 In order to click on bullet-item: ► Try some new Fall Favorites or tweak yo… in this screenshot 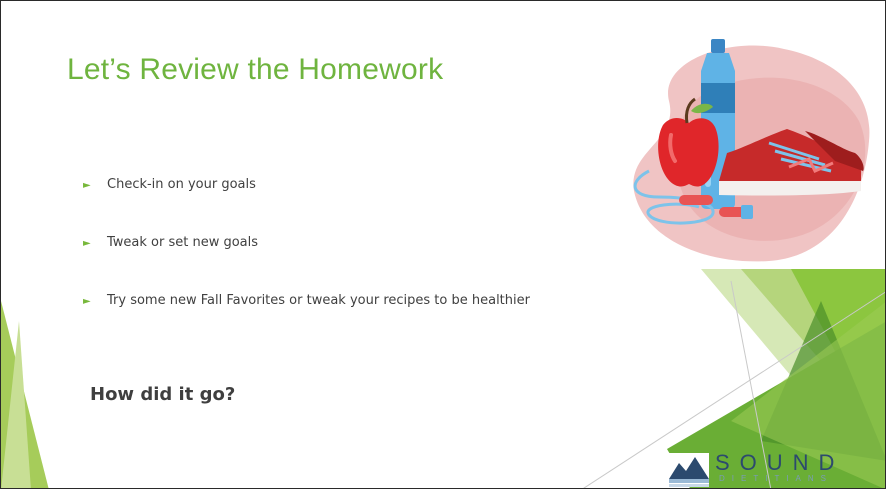, I will do `click(306, 300)`.